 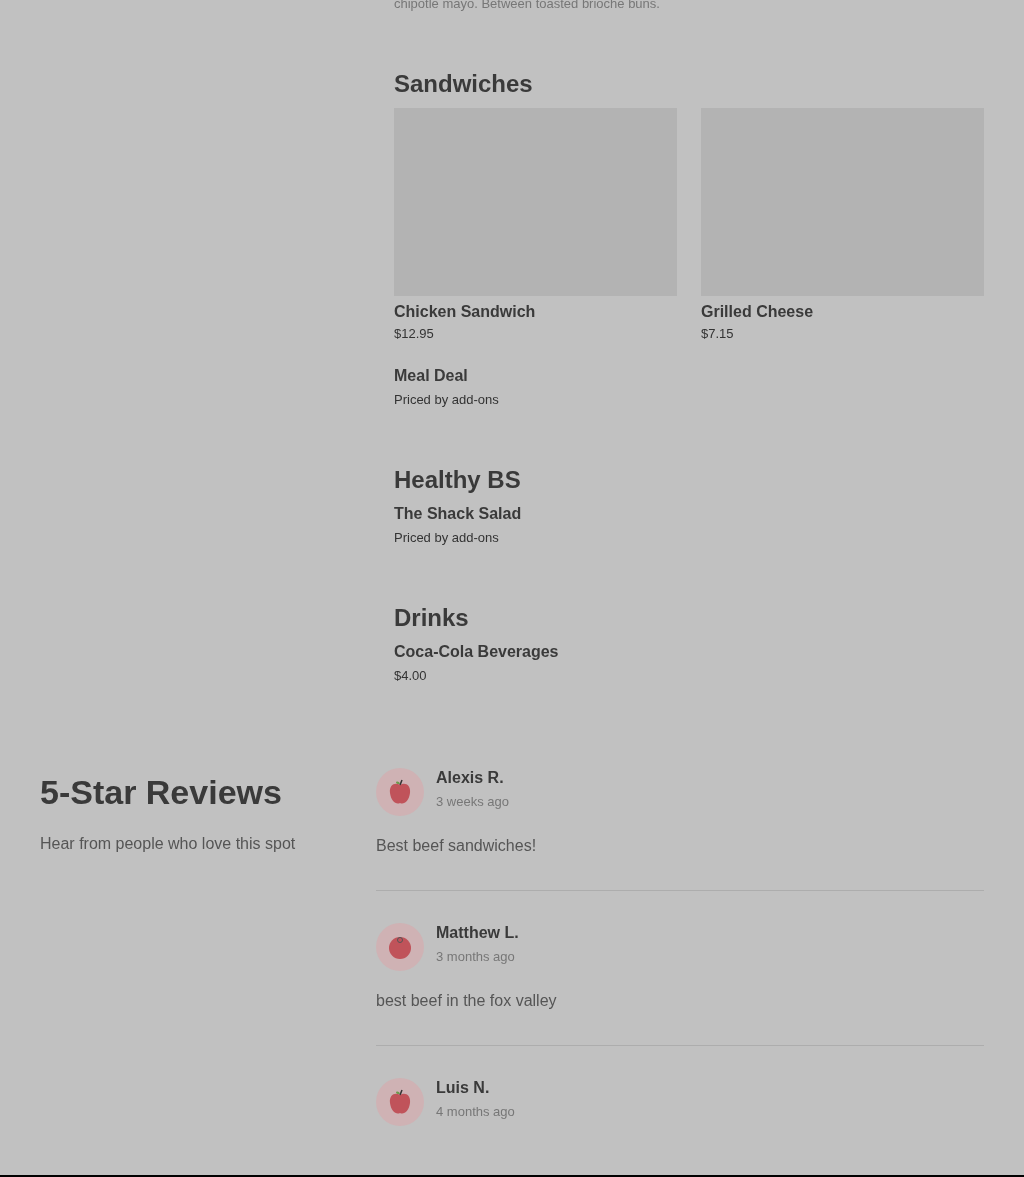 What do you see at coordinates (689, 376) in the screenshot?
I see `item-name: Meal Deal` at bounding box center [689, 376].